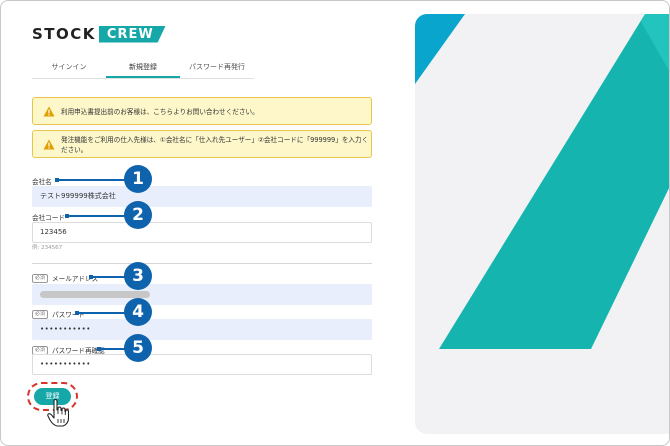 Image resolution: width=670 pixels, height=446 pixels. I want to click on callout-2: 2, so click(138, 215).